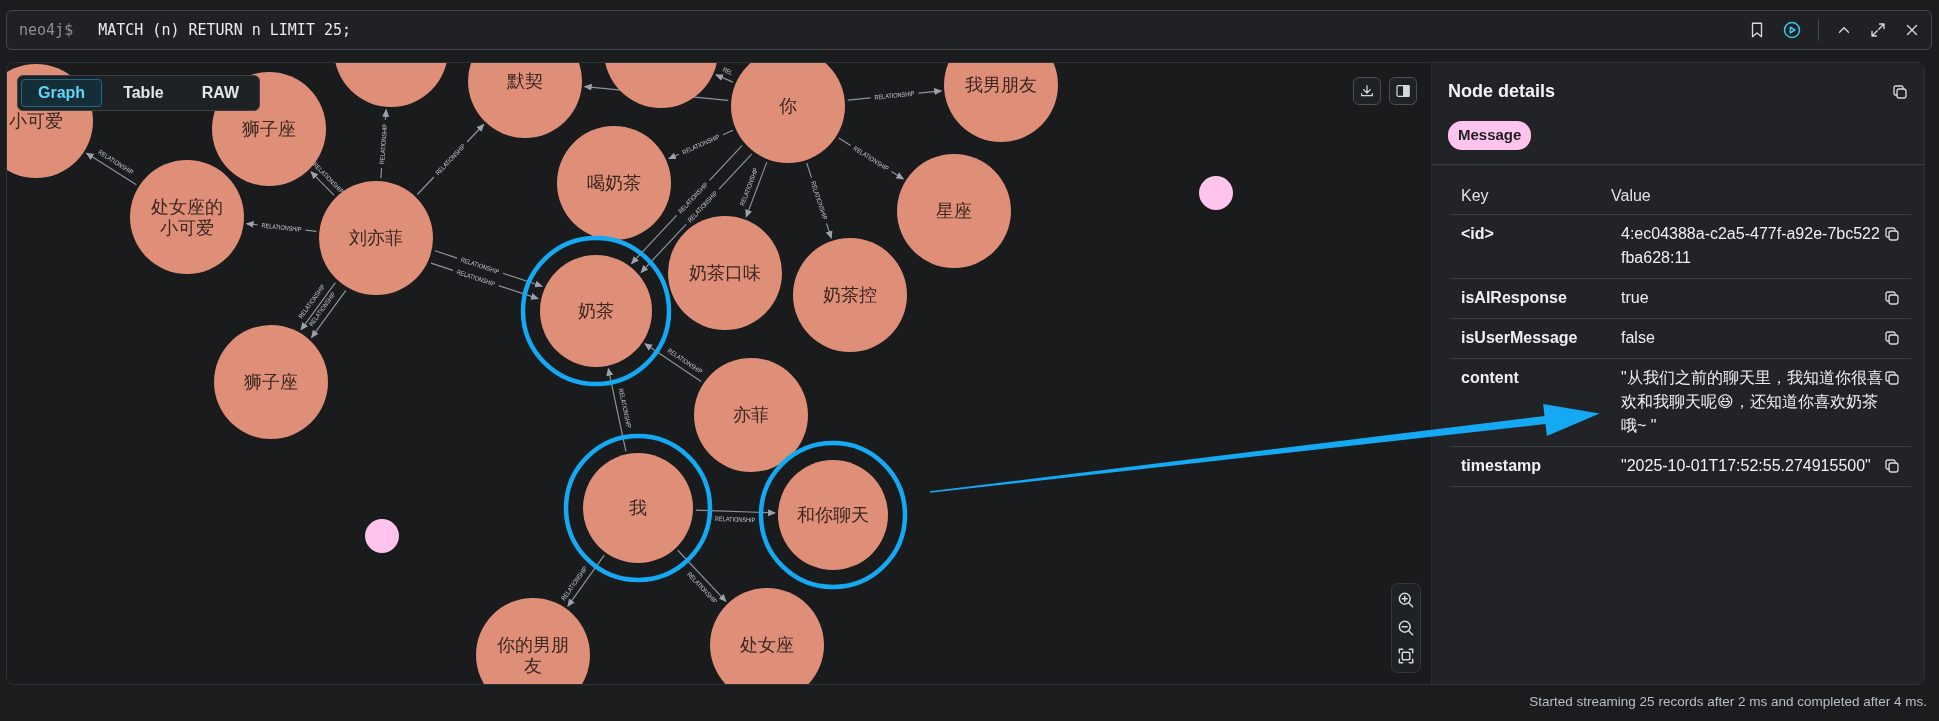  I want to click on property-key: isAIResponse, so click(1536, 297).